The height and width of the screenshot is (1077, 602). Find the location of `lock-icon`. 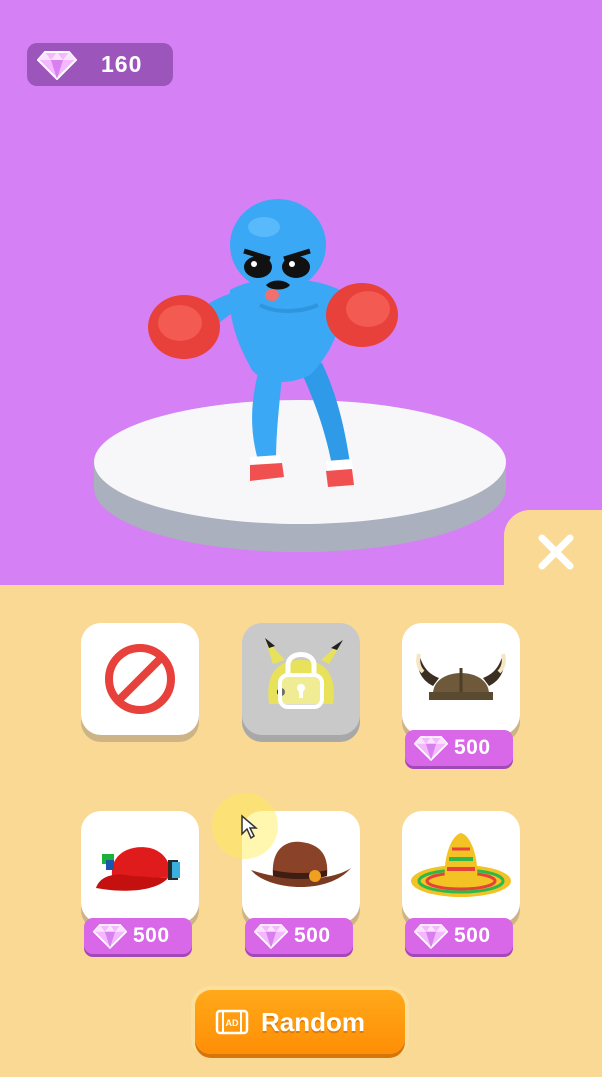

lock-icon is located at coordinates (301, 680).